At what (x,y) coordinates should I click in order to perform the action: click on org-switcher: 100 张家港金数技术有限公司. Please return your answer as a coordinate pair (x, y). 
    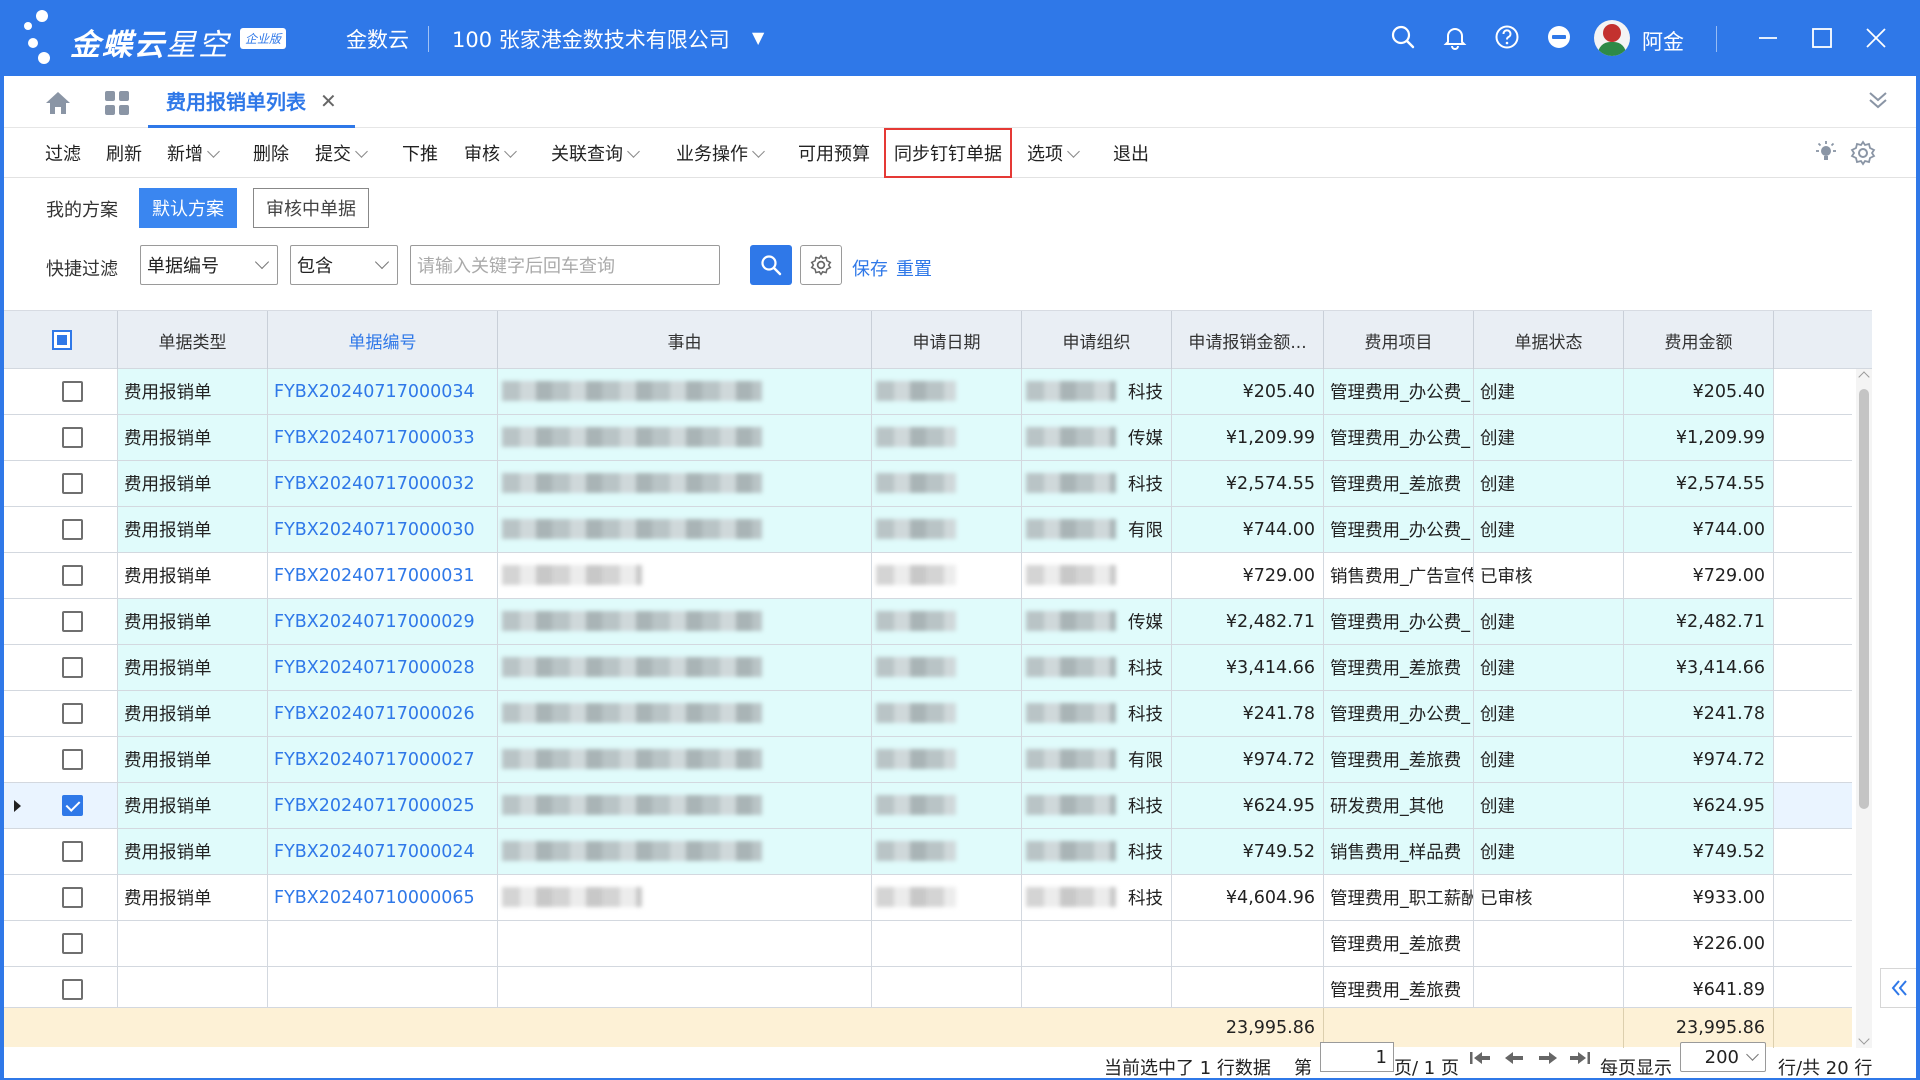
    Looking at the image, I should click on (591, 39).